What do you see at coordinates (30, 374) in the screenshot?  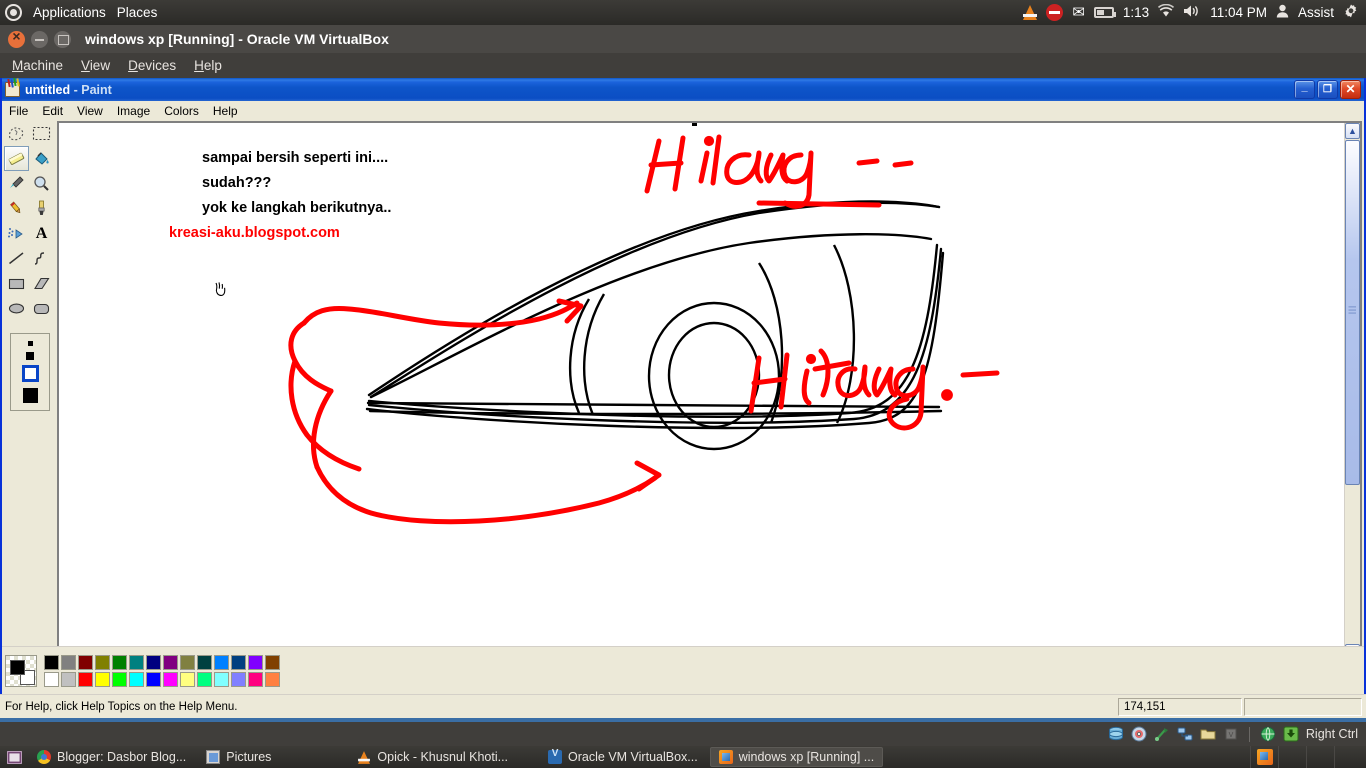 I see `eraser-size-large-outline` at bounding box center [30, 374].